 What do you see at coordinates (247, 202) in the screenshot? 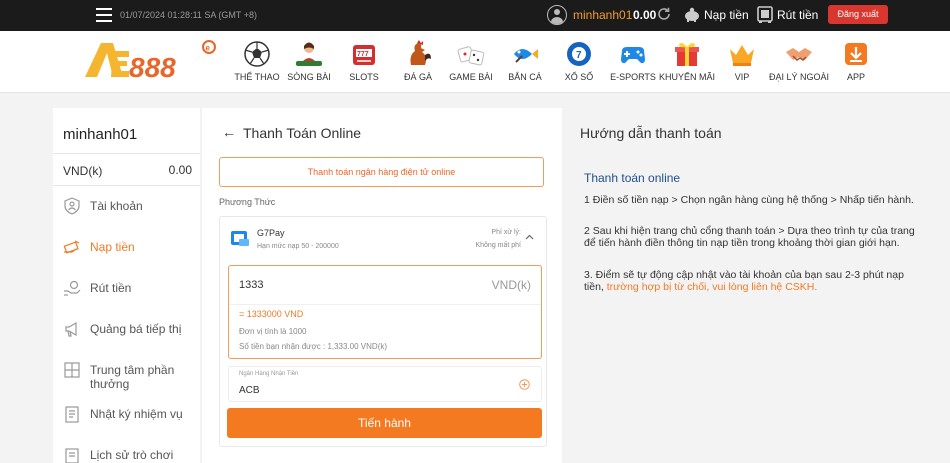
I see `method-label: Phương Thức` at bounding box center [247, 202].